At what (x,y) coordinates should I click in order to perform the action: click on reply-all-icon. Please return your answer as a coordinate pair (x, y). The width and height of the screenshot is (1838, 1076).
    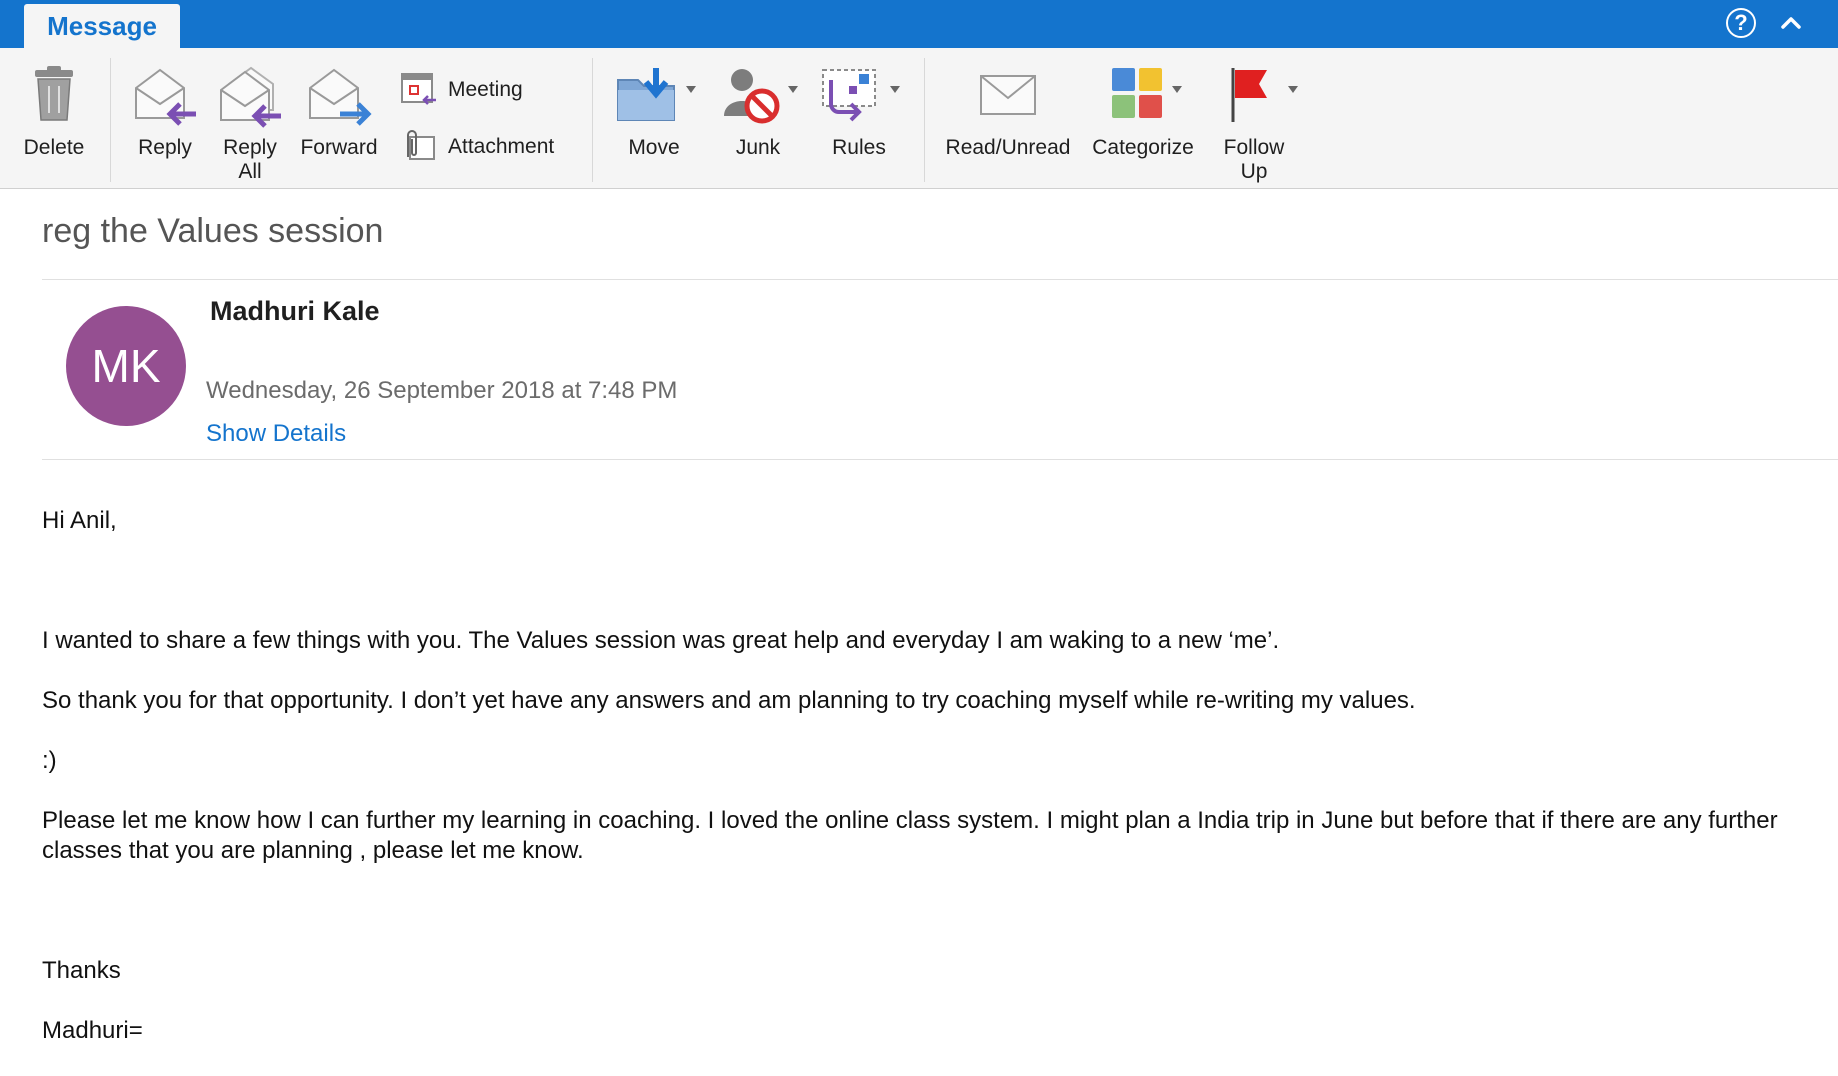
    Looking at the image, I should click on (250, 100).